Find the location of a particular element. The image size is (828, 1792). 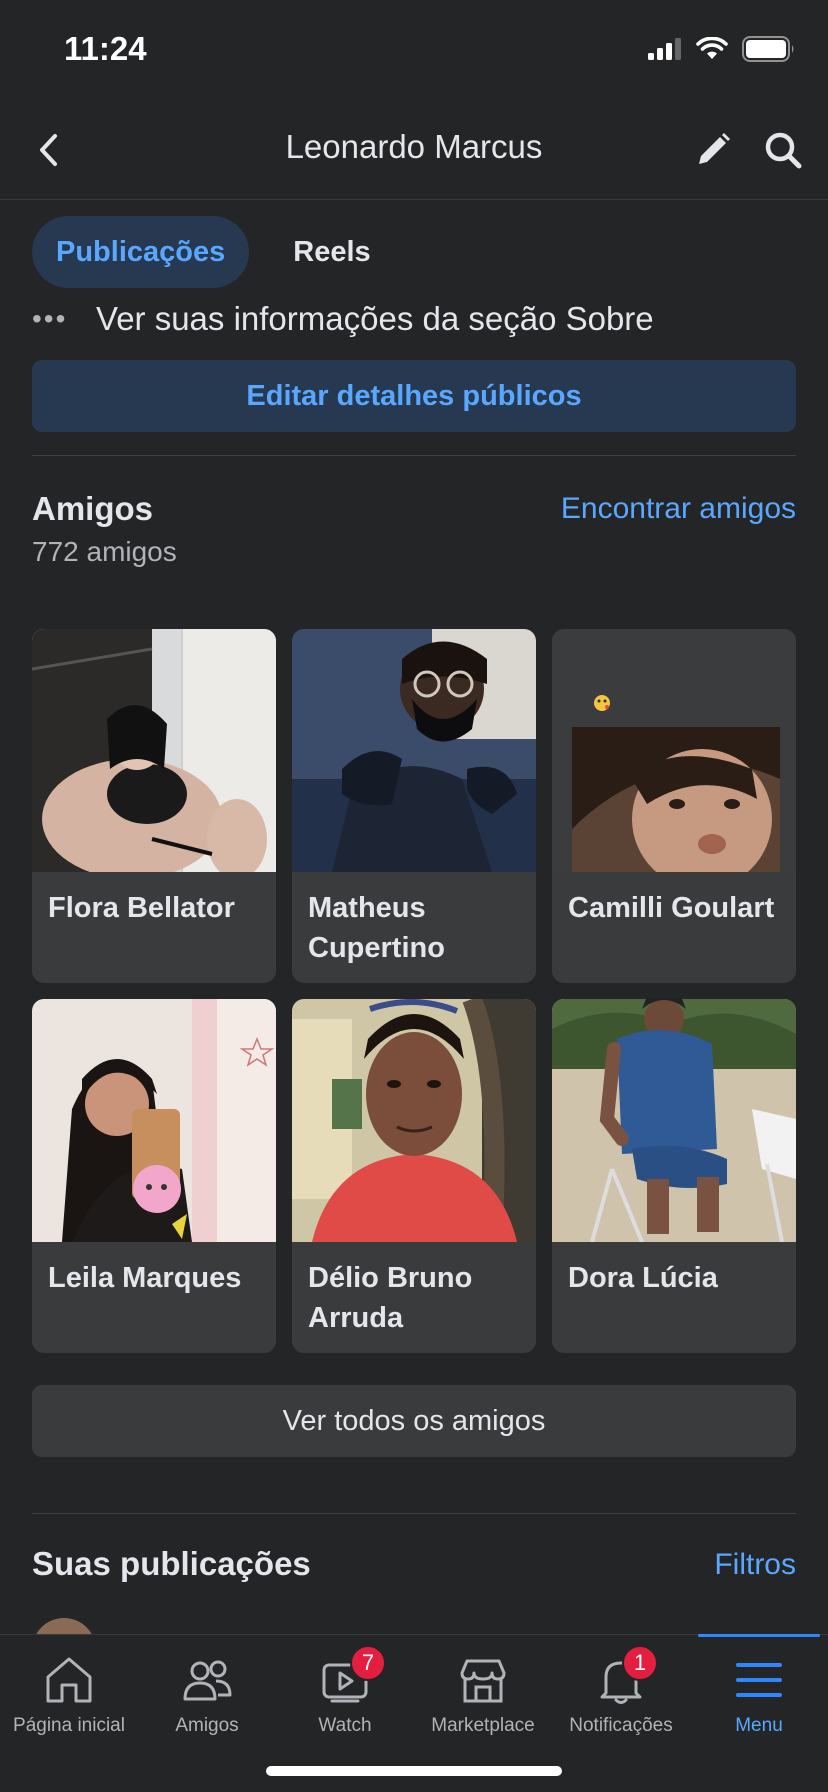

edit-profile-button is located at coordinates (713, 150).